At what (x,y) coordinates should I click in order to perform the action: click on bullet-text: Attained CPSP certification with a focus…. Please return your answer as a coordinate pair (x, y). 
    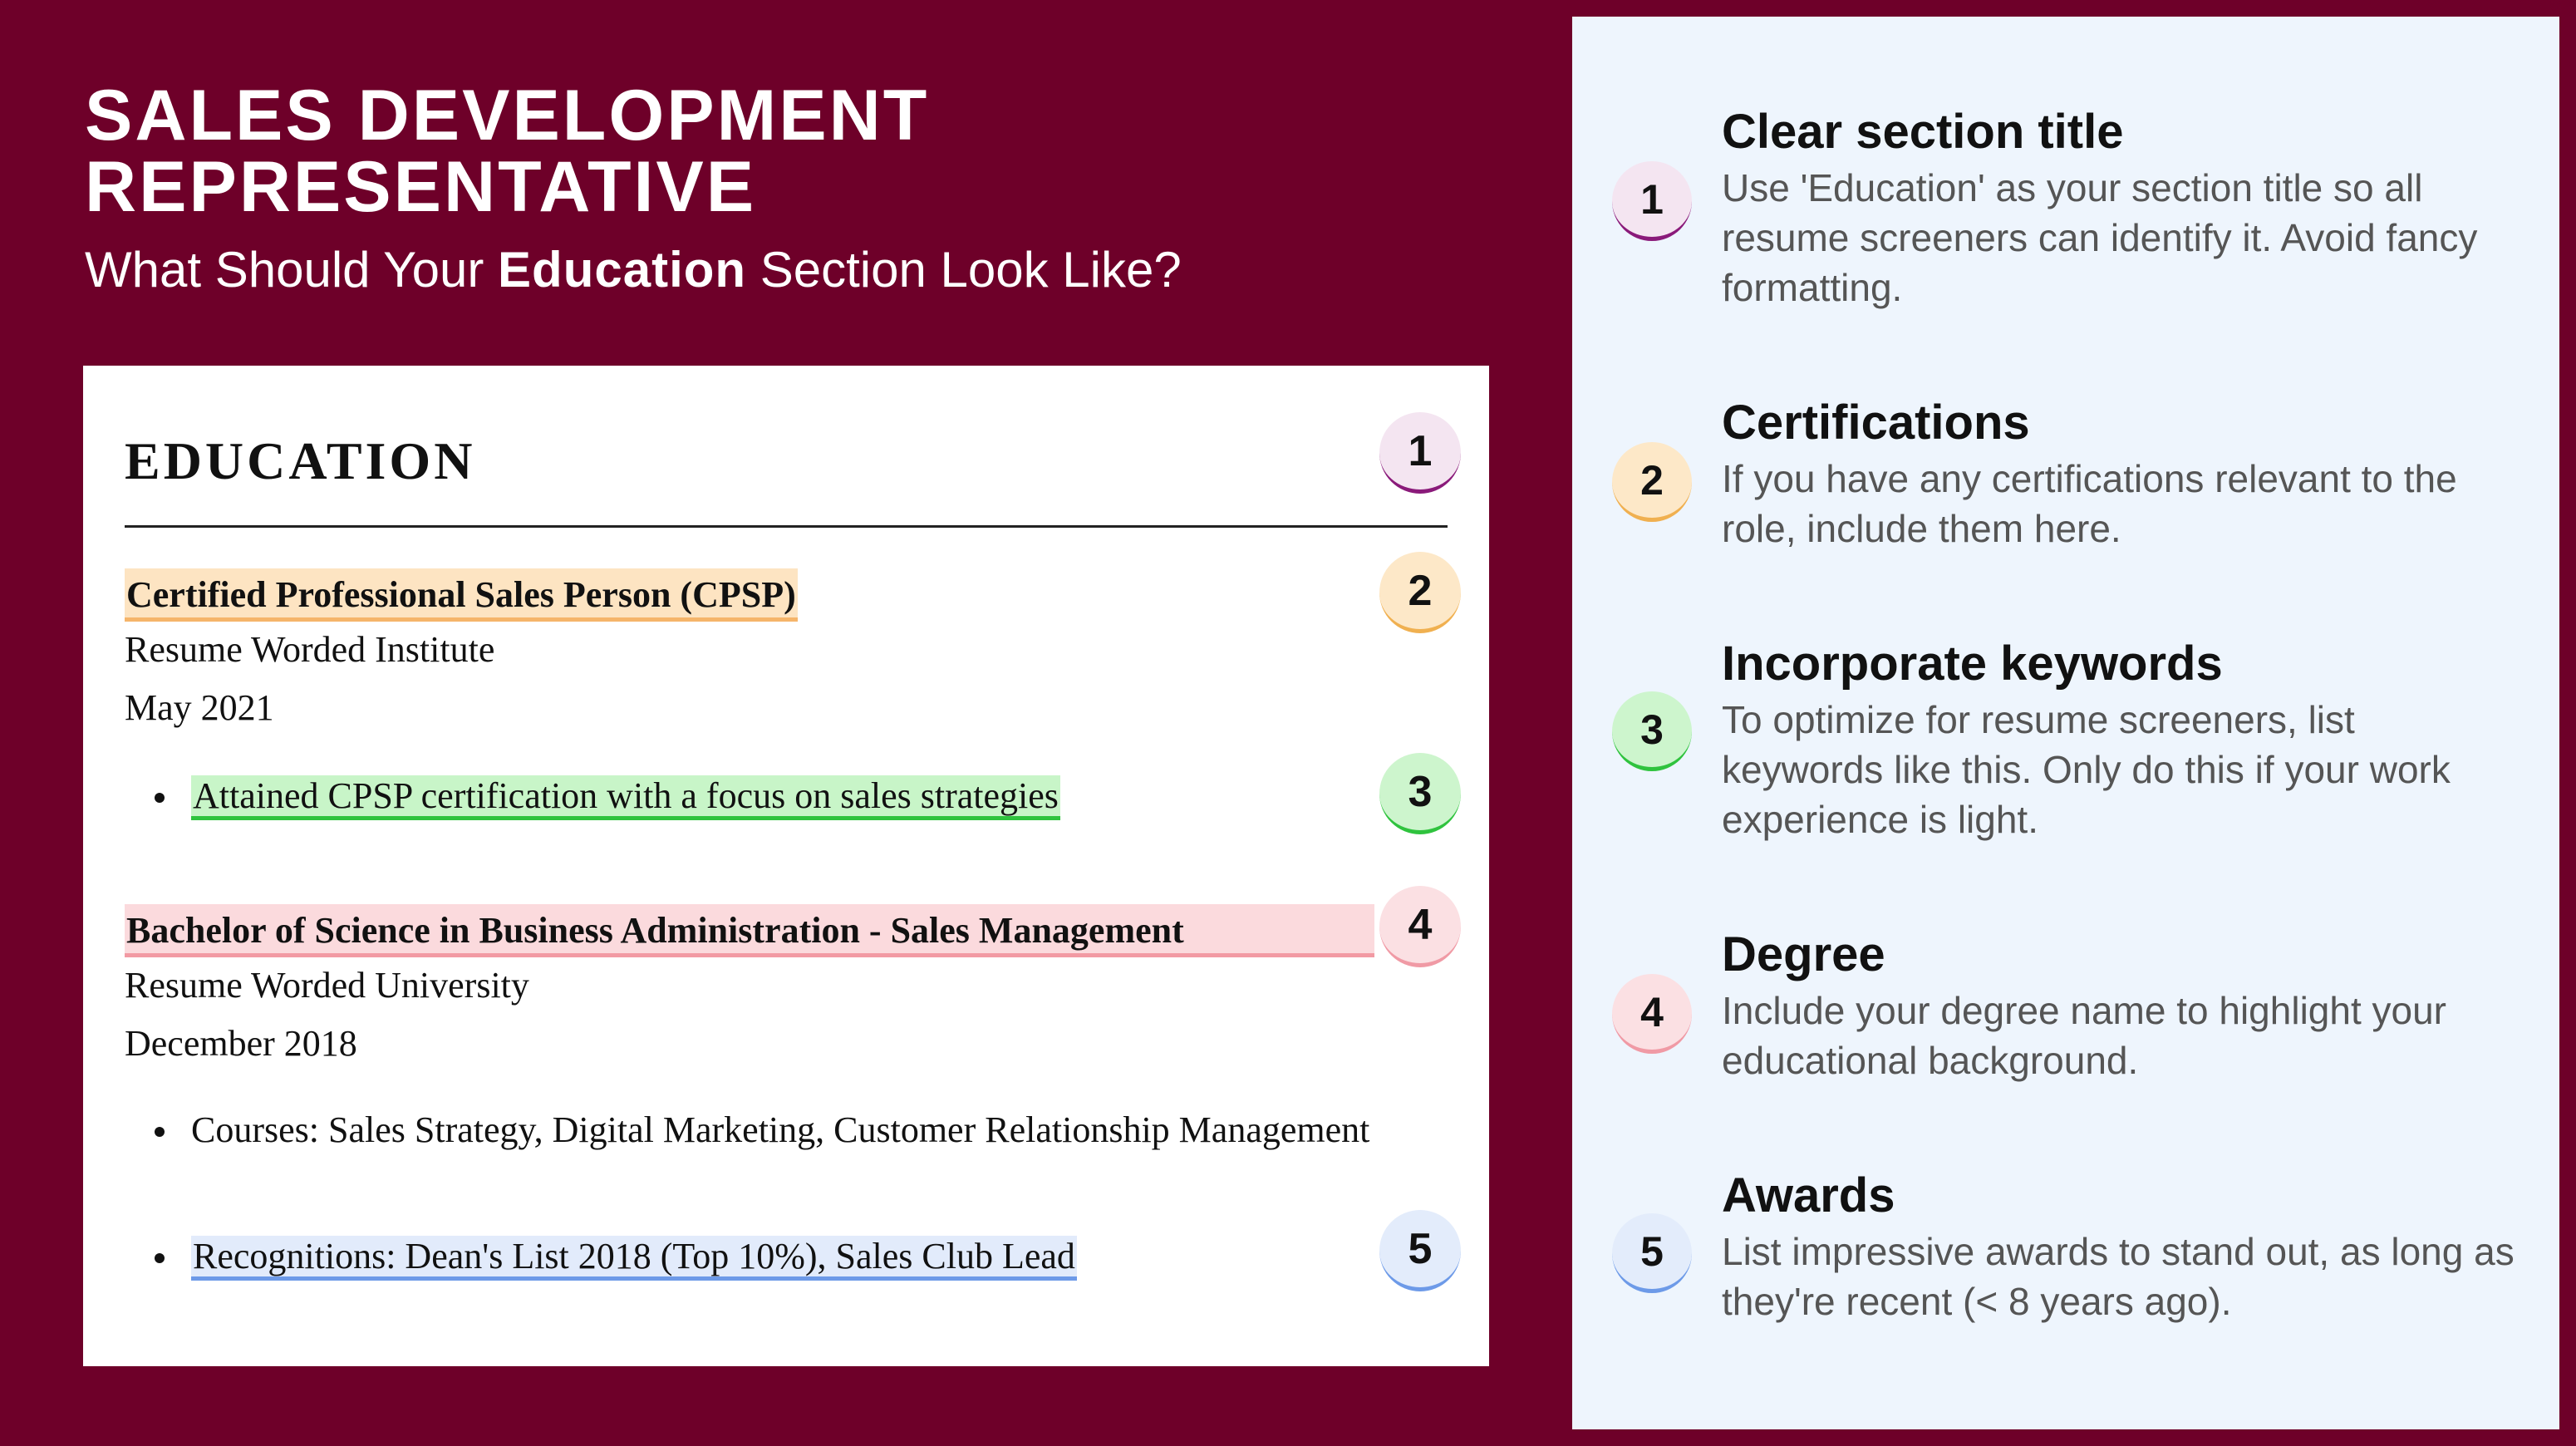
    Looking at the image, I should click on (625, 797).